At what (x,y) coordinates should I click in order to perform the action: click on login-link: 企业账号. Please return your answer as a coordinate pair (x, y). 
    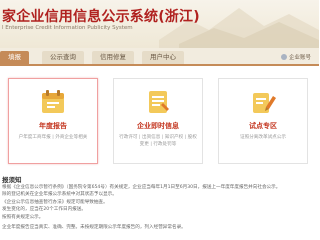
    Looking at the image, I should click on (295, 57).